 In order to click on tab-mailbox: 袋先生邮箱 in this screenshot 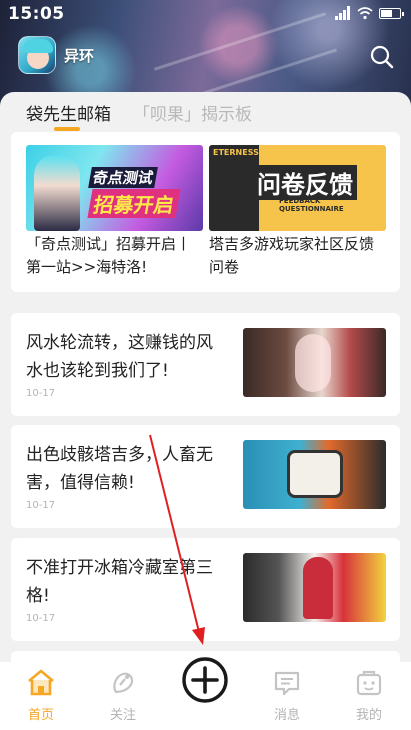, I will do `click(68, 112)`.